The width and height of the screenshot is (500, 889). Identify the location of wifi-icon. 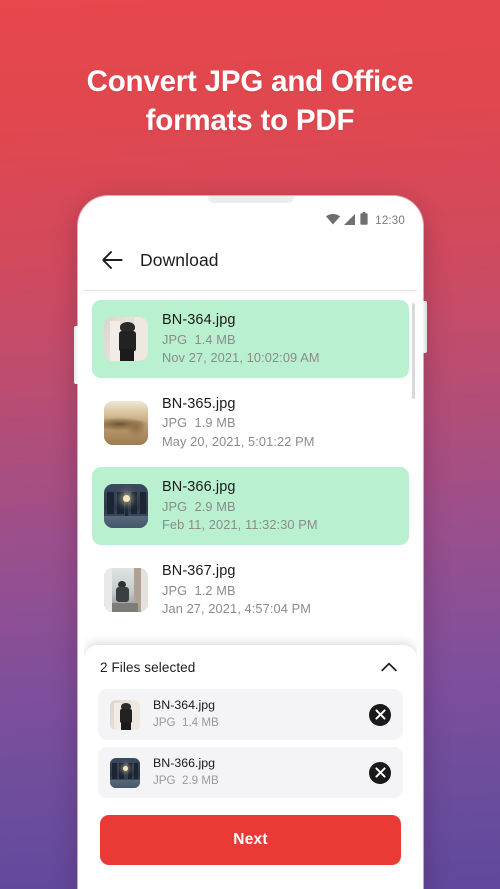
(333, 221).